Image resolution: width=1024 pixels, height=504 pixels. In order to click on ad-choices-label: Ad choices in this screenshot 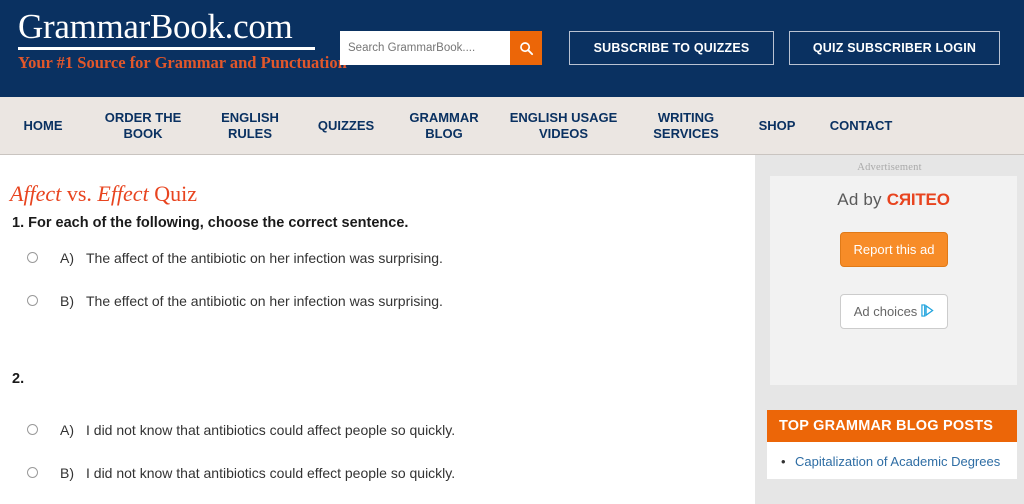, I will do `click(885, 311)`.